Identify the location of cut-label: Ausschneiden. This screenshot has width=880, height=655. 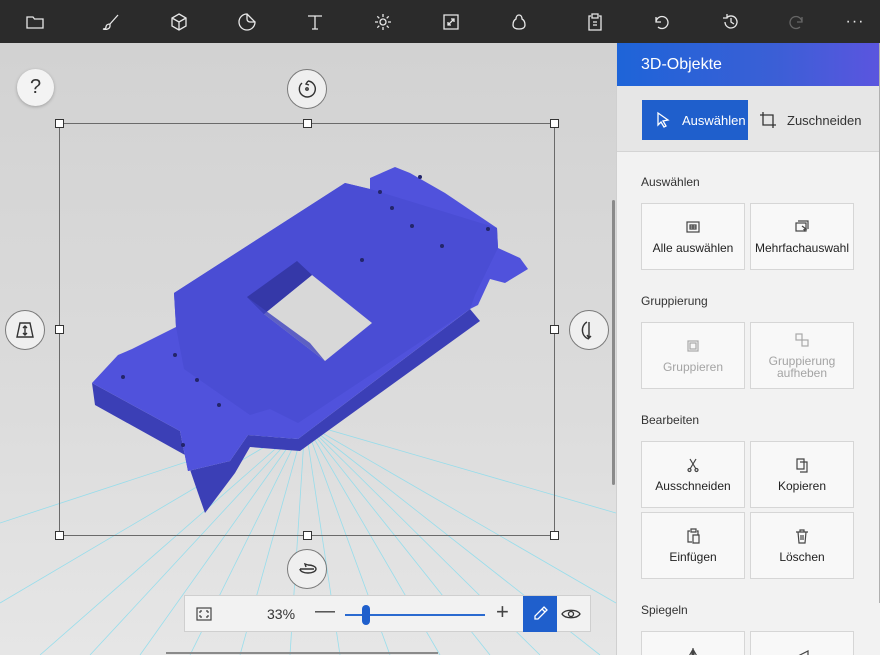
(693, 486).